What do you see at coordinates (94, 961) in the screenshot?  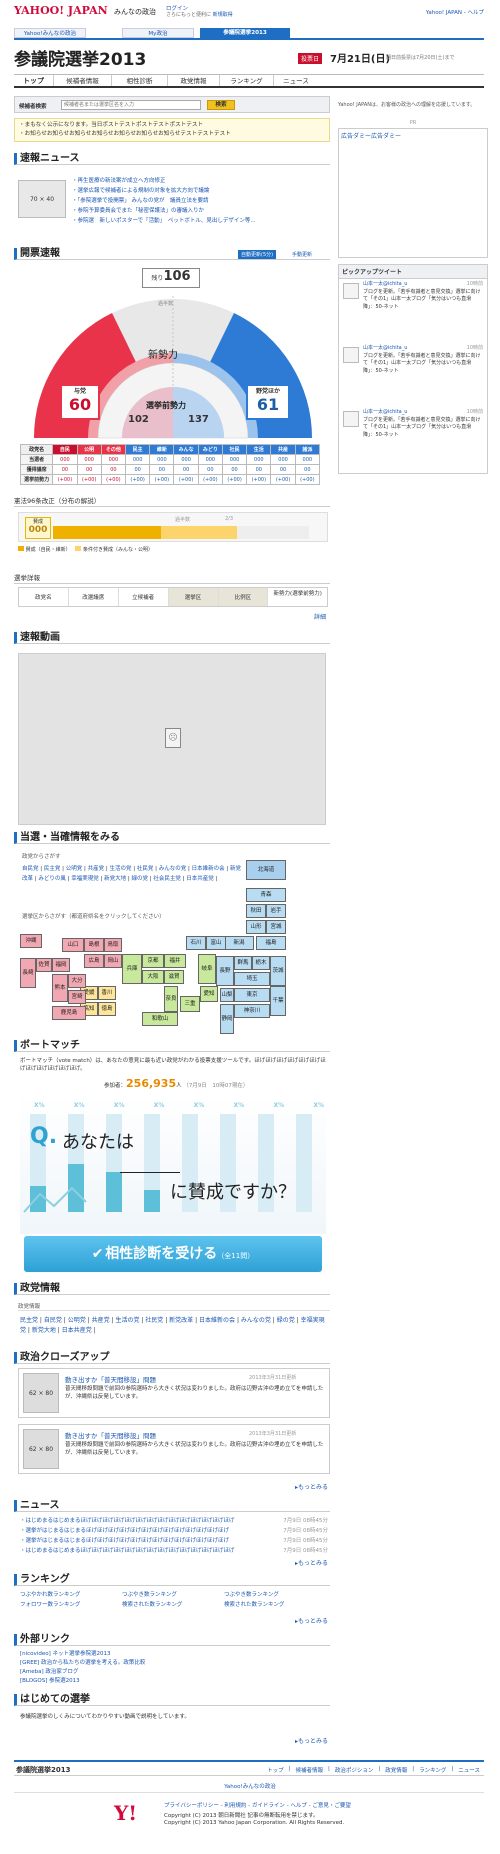 I see `pref-33: 広島` at bounding box center [94, 961].